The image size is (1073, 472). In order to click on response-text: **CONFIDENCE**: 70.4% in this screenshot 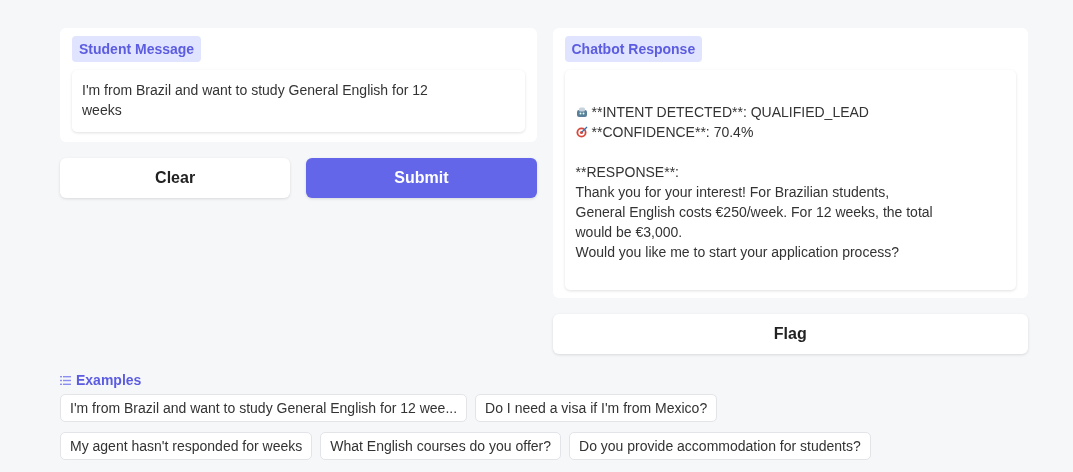, I will do `click(672, 132)`.